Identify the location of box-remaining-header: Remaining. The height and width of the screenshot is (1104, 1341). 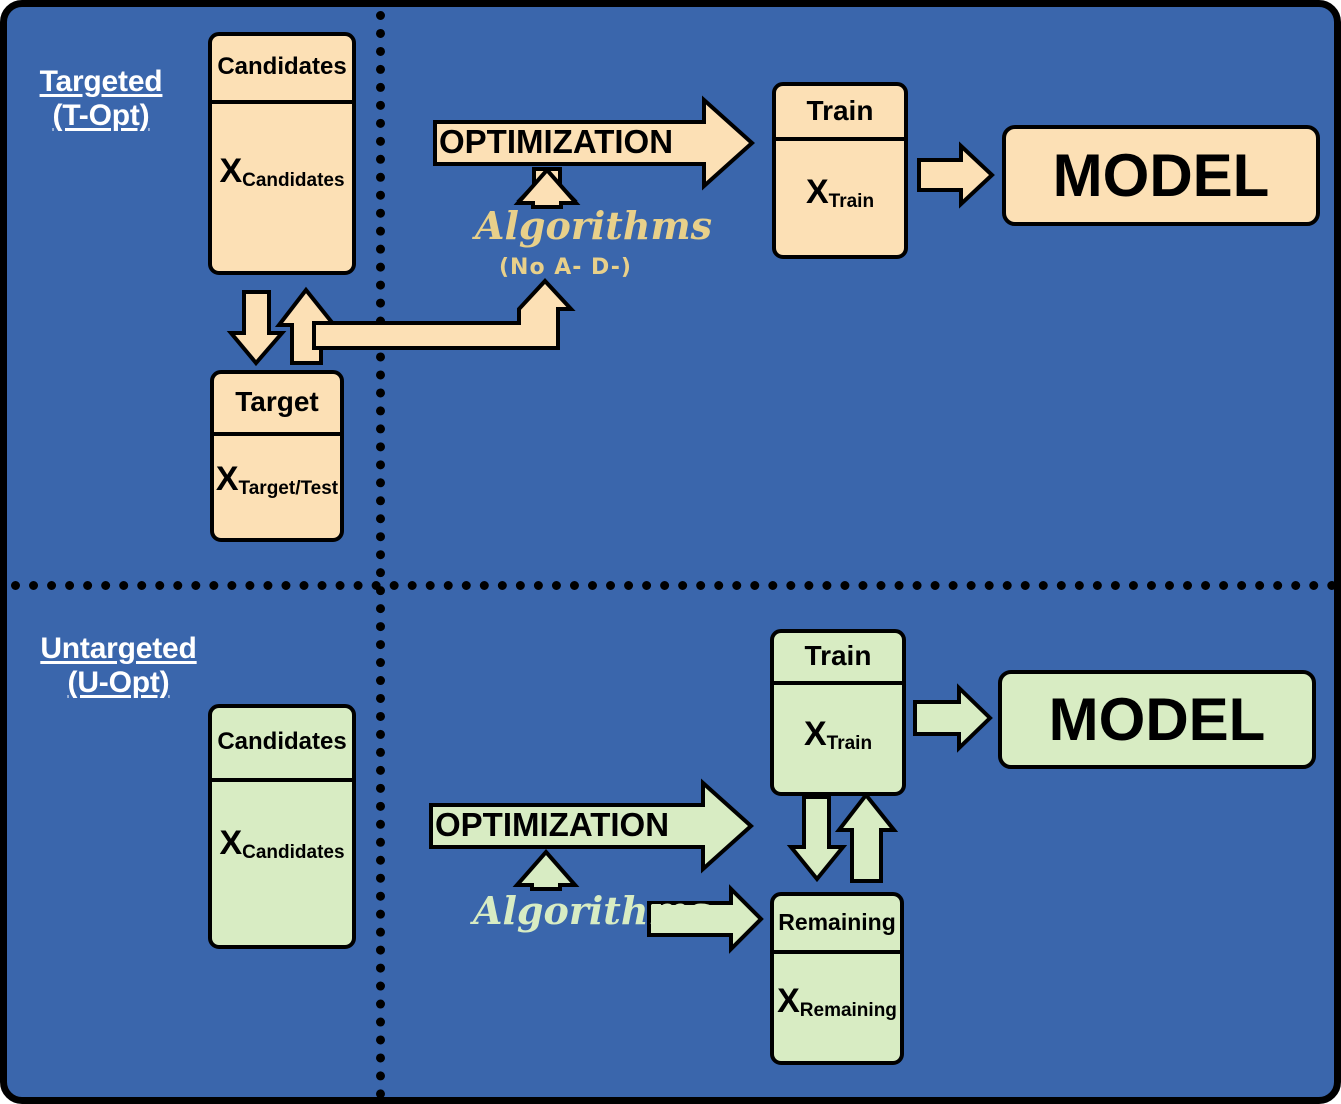
(837, 925).